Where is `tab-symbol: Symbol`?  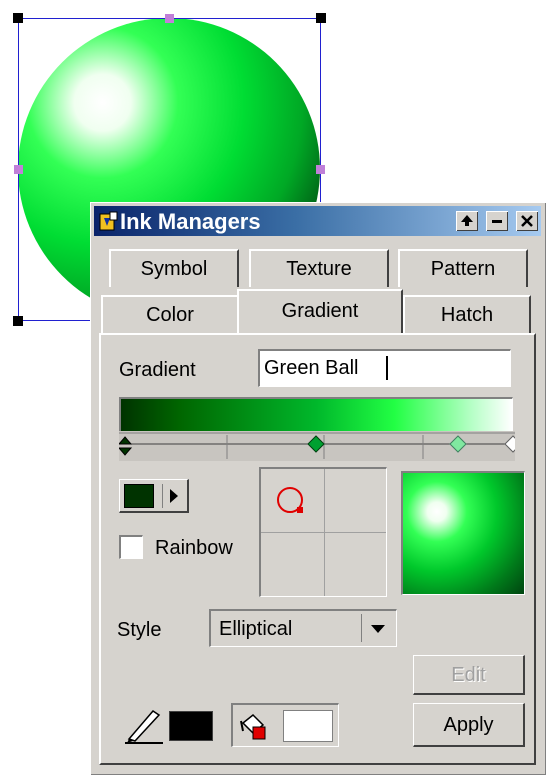
tab-symbol: Symbol is located at coordinates (174, 268).